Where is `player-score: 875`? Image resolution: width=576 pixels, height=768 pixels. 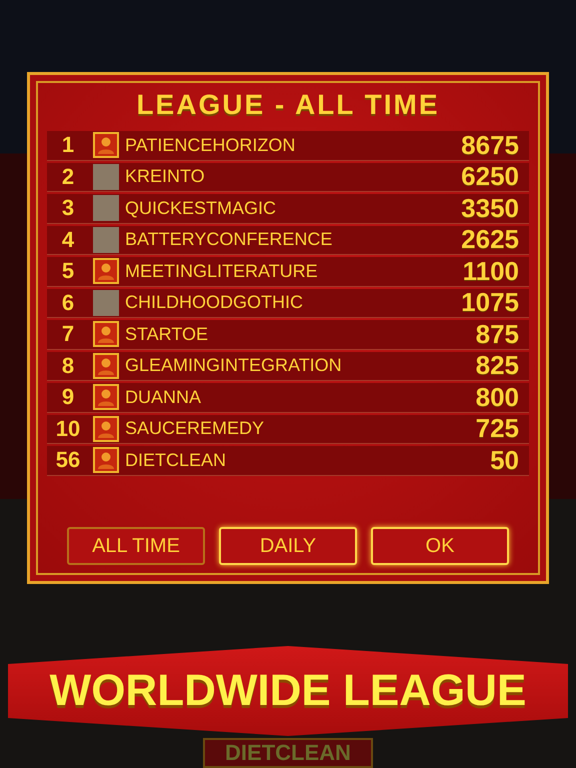
player-score: 875 is located at coordinates (498, 334).